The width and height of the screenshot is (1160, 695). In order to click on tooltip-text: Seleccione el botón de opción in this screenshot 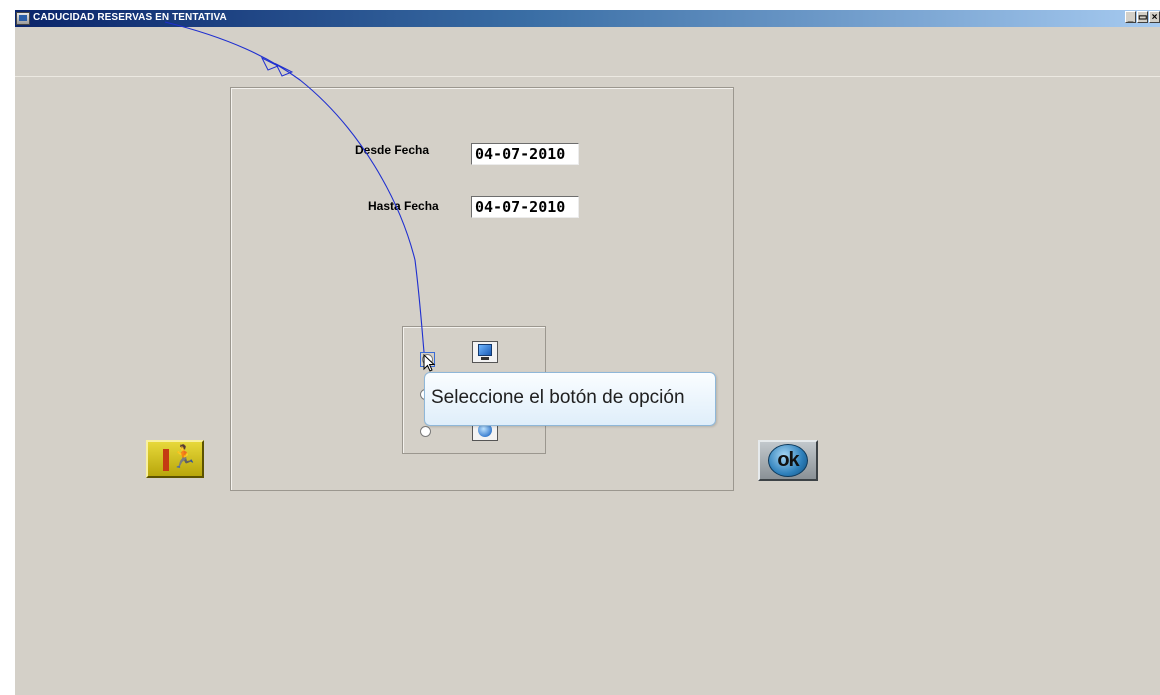, I will do `click(558, 397)`.